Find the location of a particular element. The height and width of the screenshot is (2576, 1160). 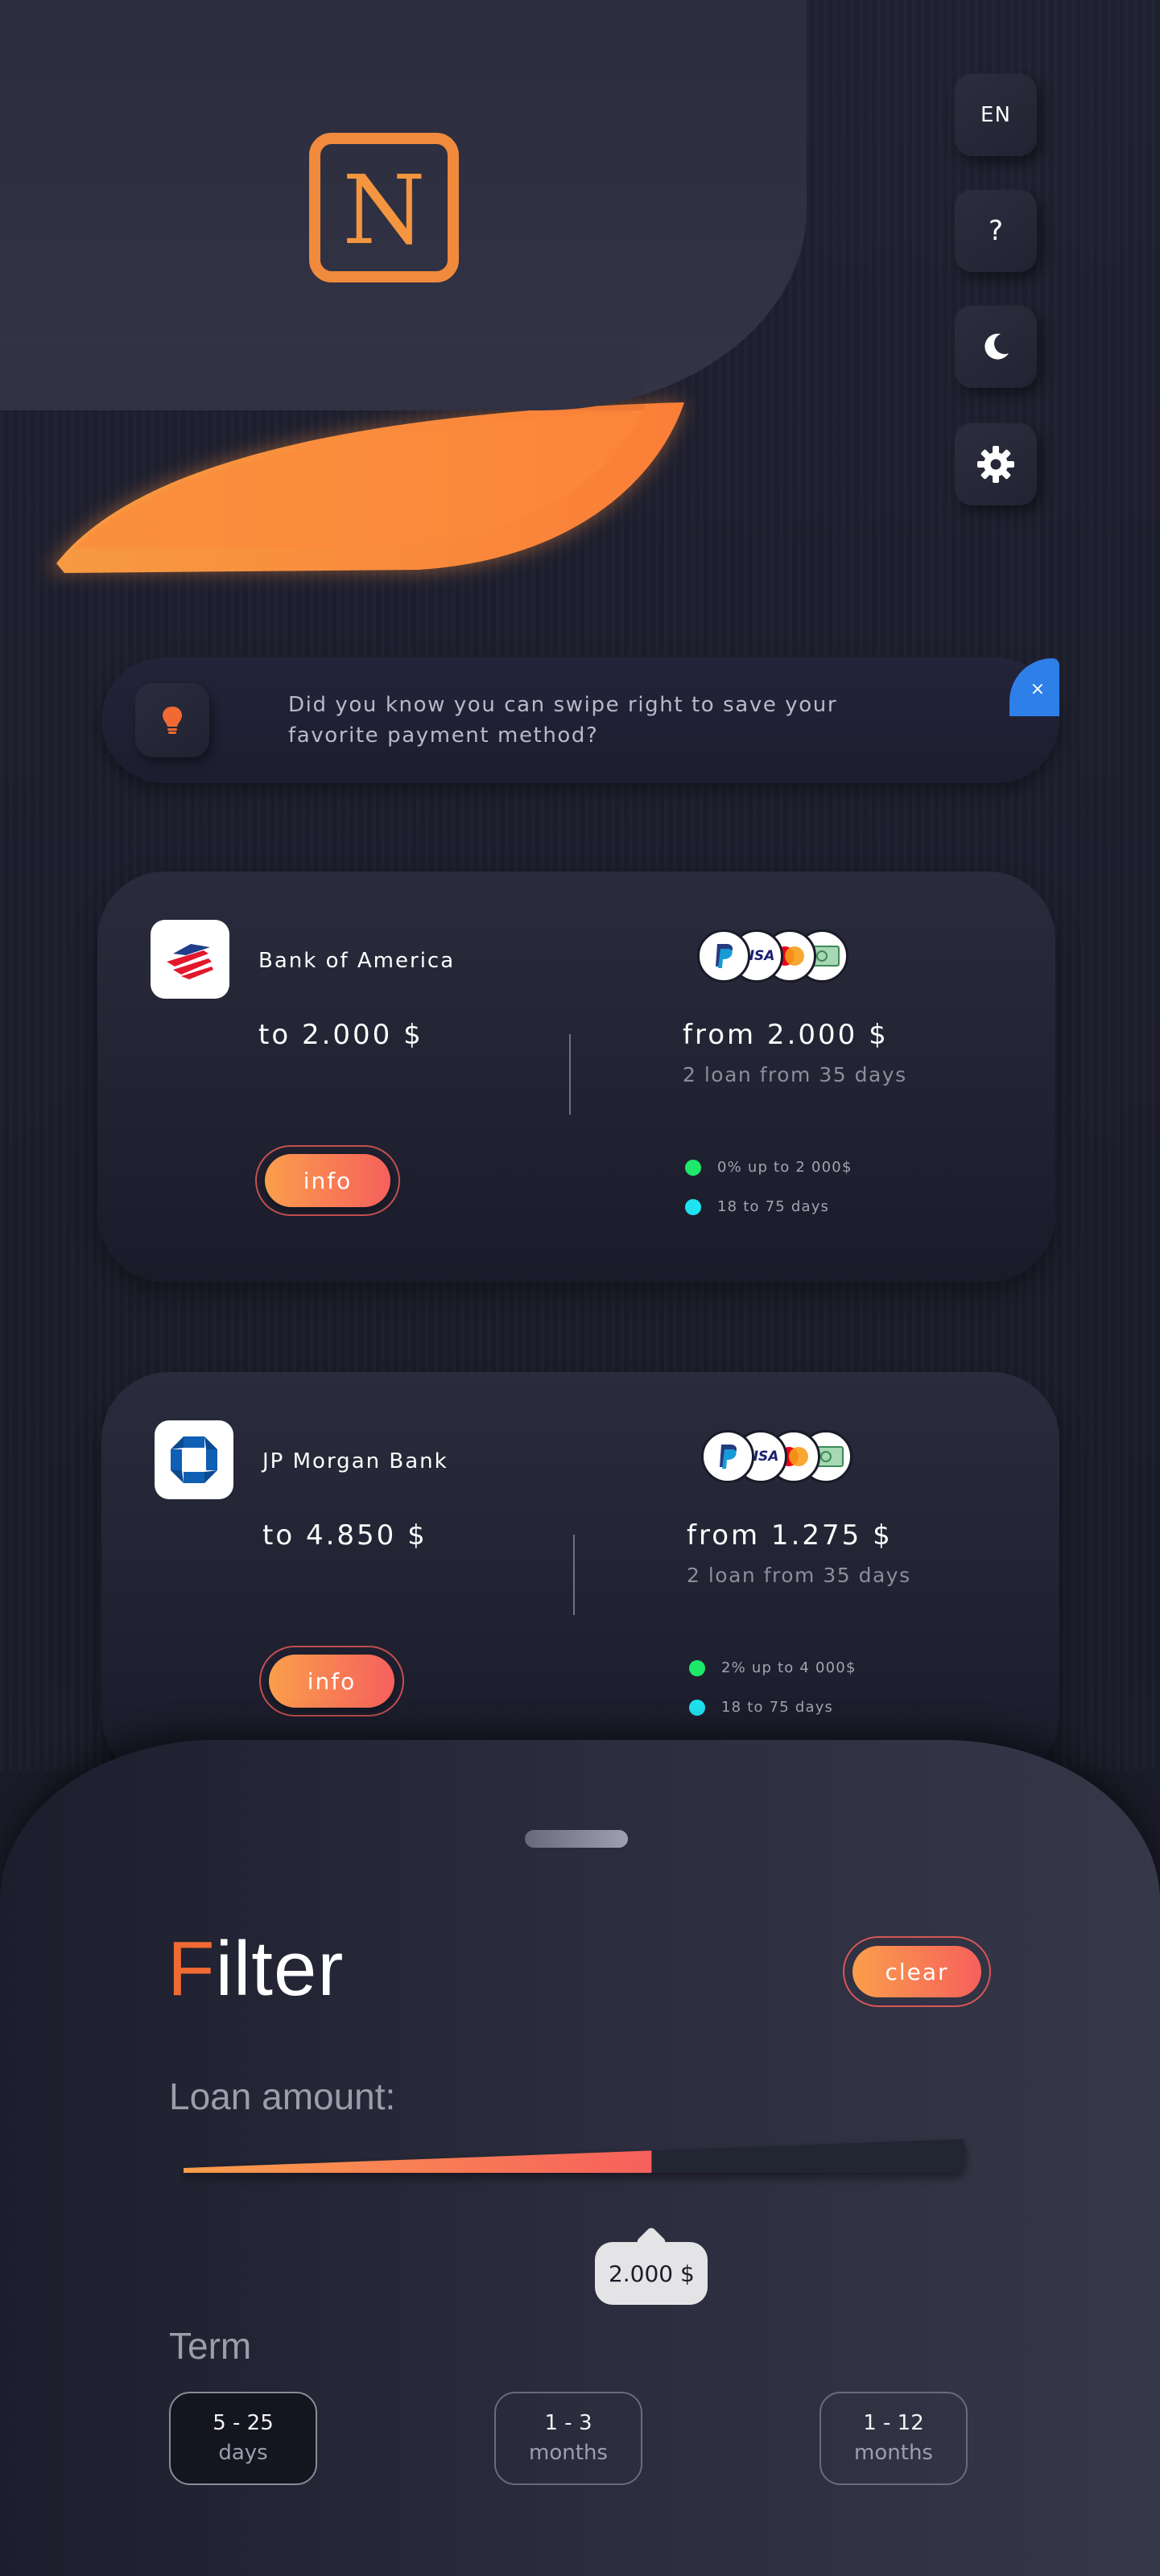

filter-title: Filter is located at coordinates (255, 1969).